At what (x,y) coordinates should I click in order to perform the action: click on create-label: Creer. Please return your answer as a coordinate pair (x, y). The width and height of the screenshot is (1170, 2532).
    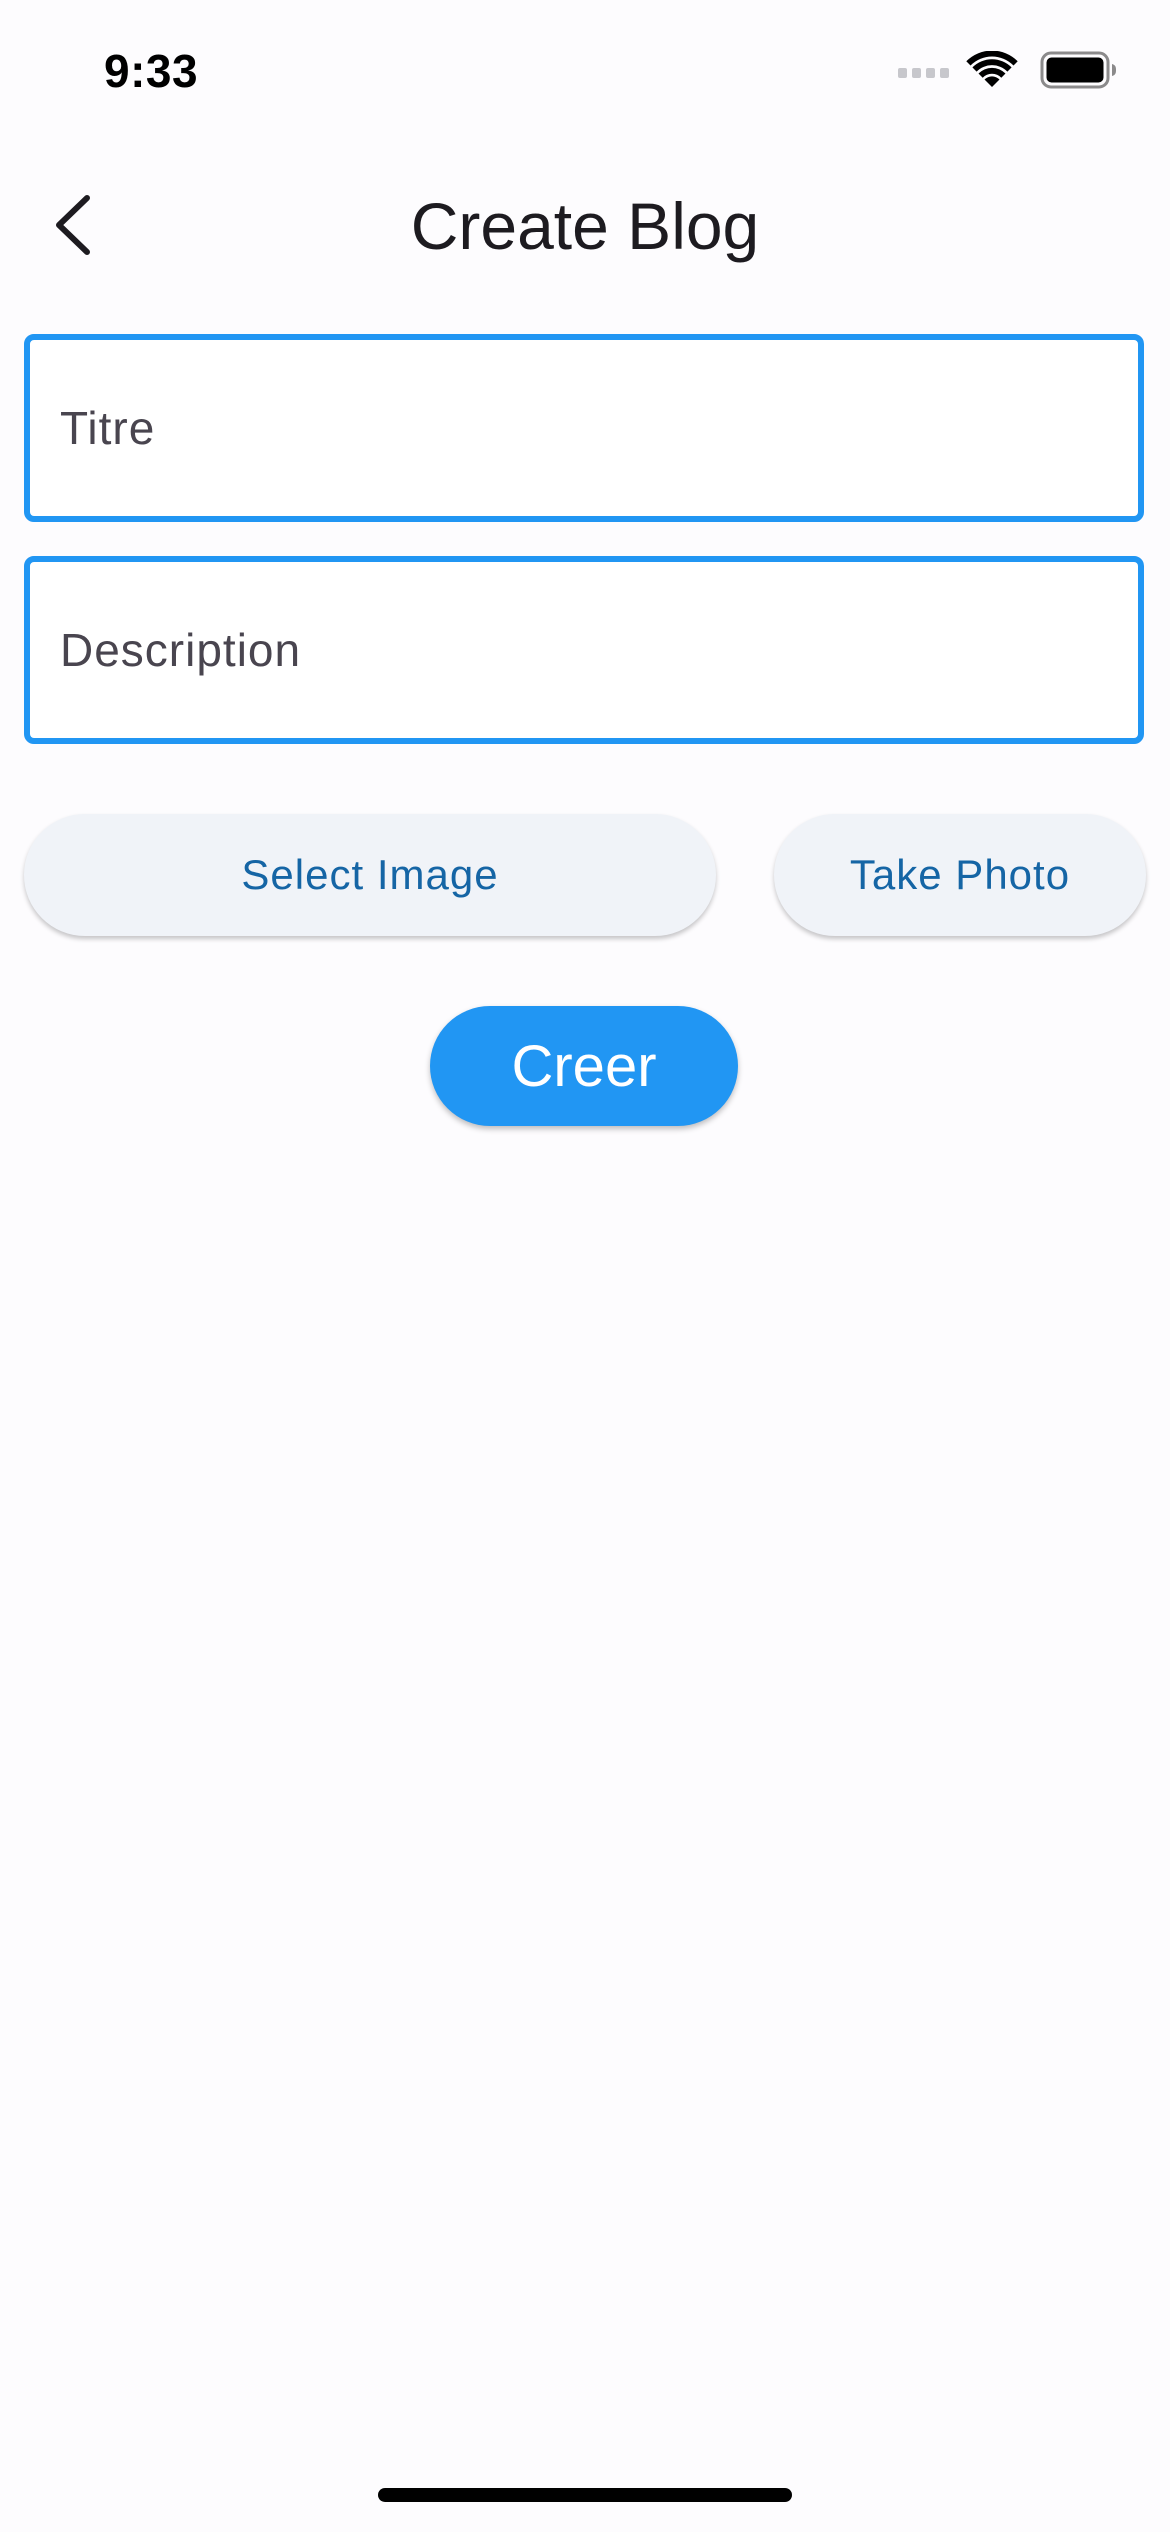
    Looking at the image, I should click on (584, 1066).